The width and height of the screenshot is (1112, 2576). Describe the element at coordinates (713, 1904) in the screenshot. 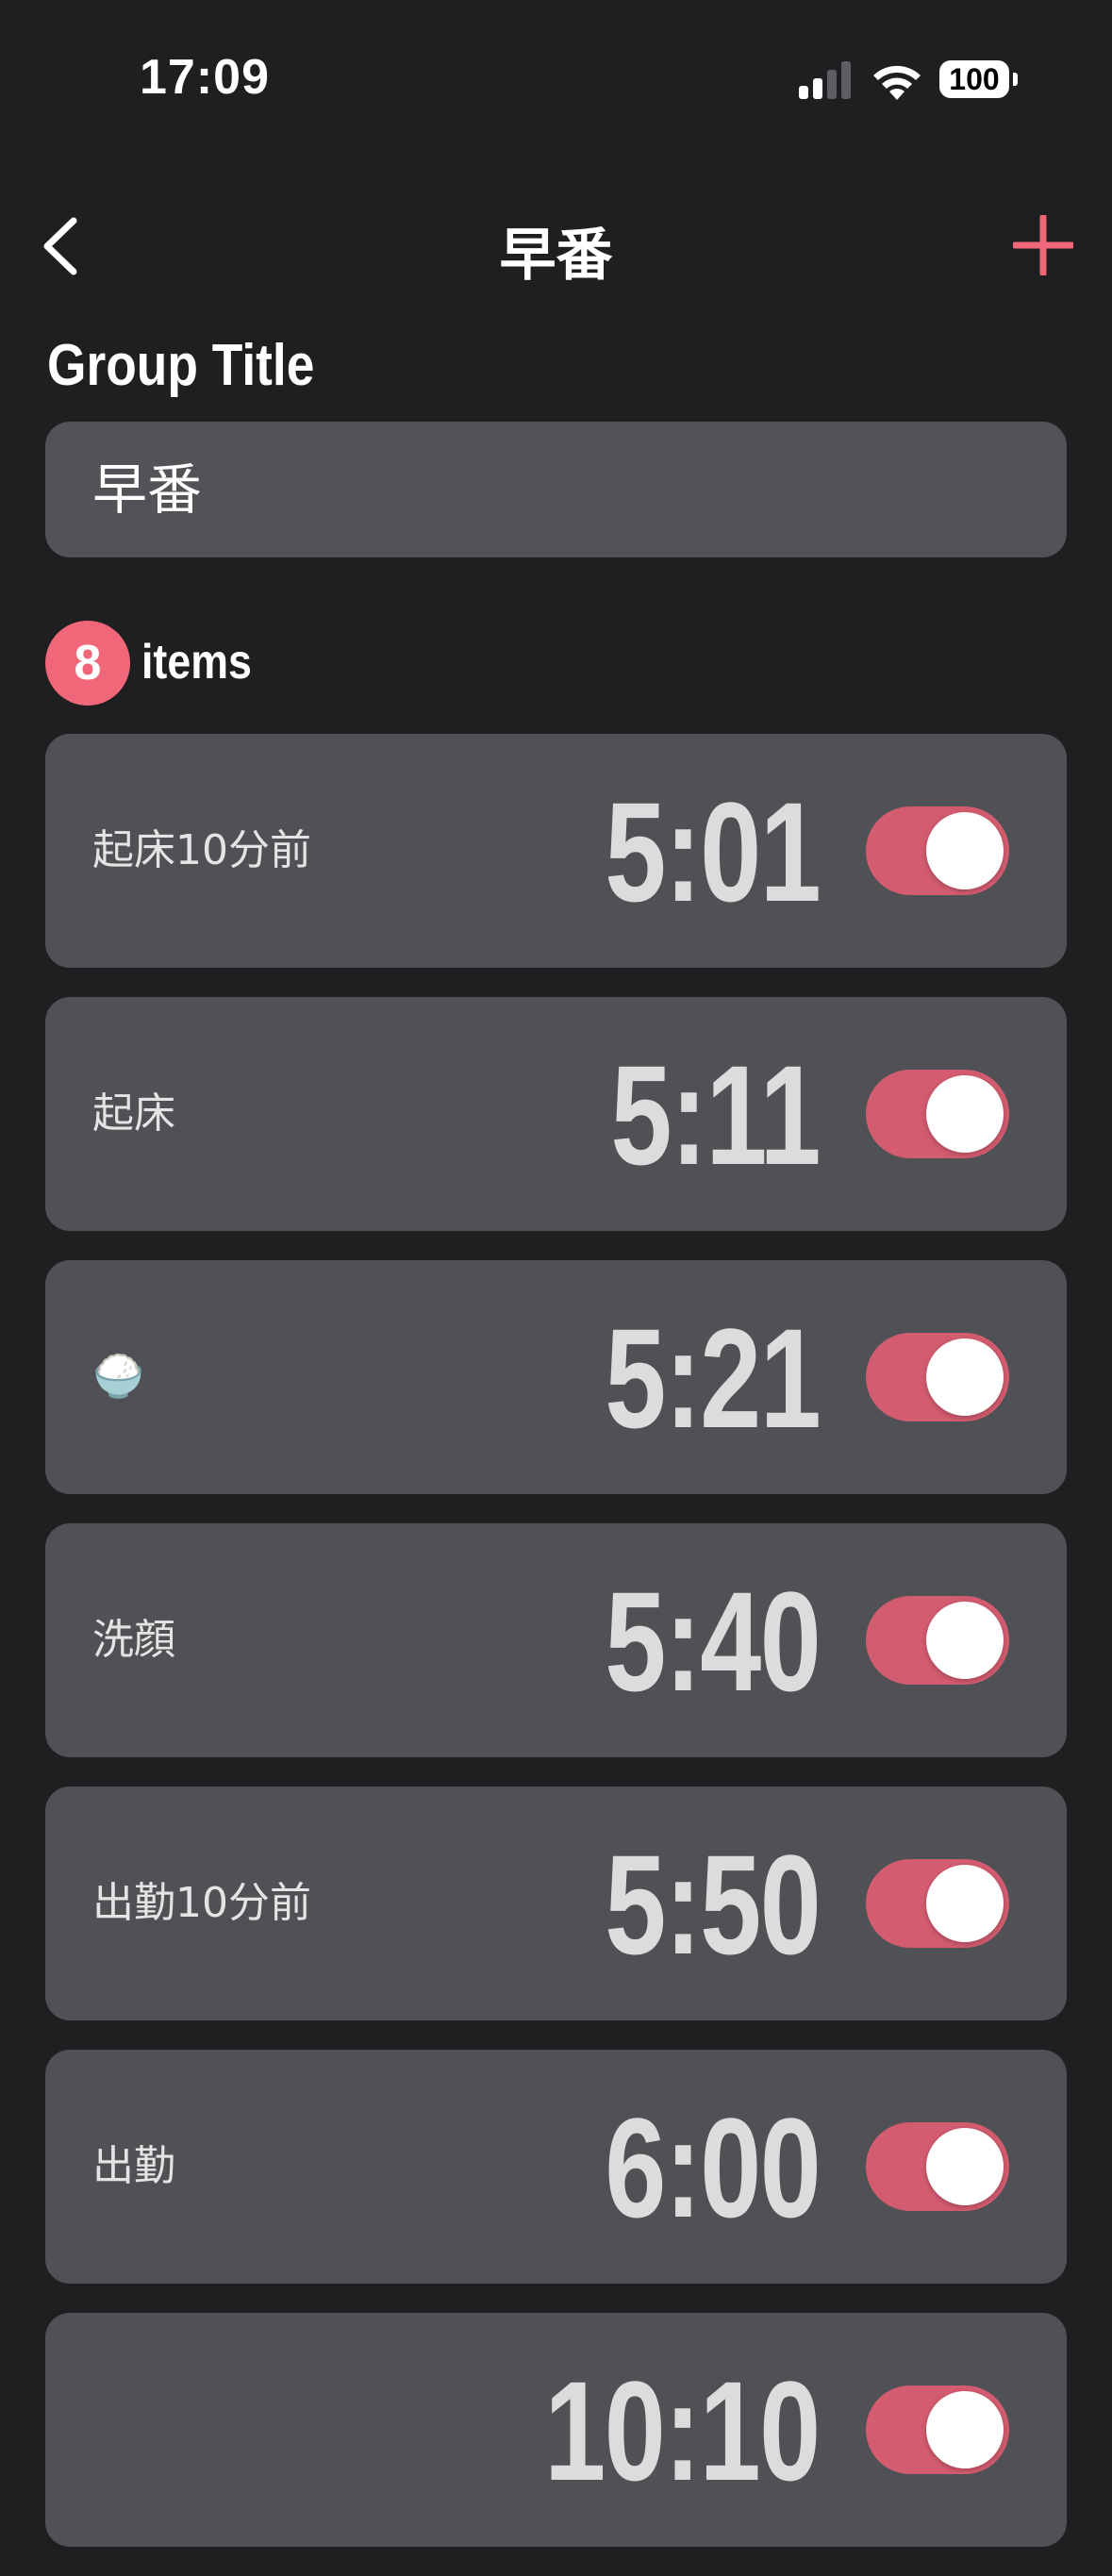

I see `alarm-time: 5:50` at that location.